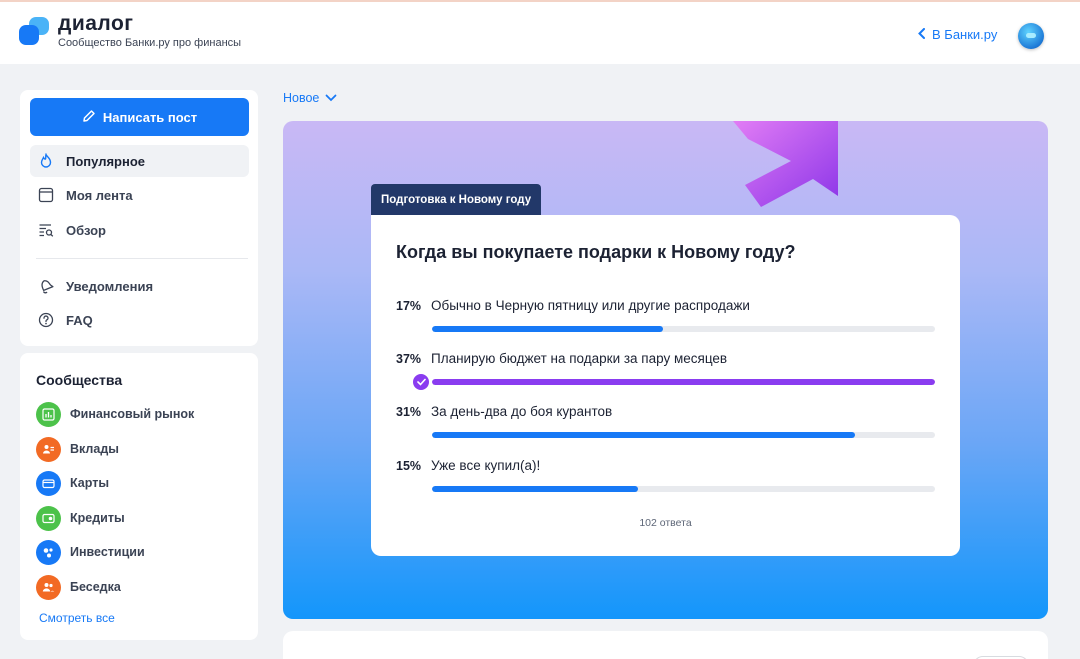  I want to click on fire-icon, so click(46, 161).